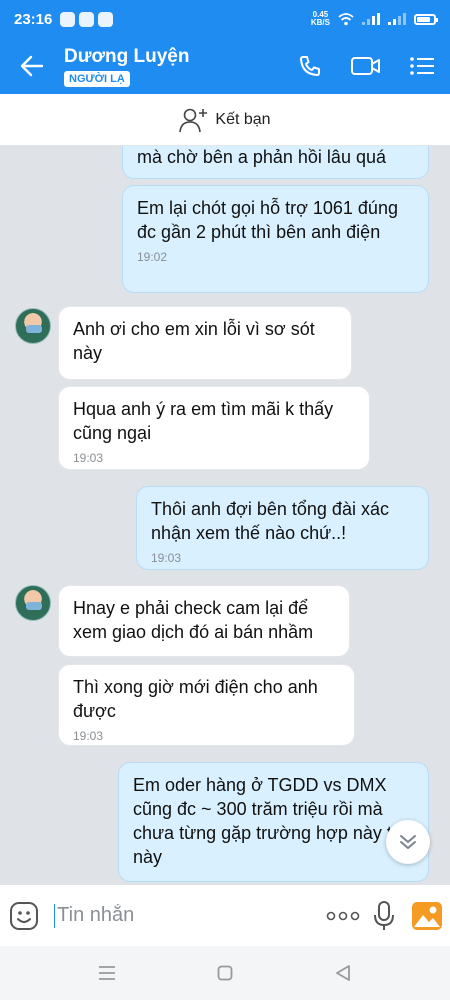 The image size is (450, 1000). What do you see at coordinates (193, 120) in the screenshot?
I see `add-friend-icon` at bounding box center [193, 120].